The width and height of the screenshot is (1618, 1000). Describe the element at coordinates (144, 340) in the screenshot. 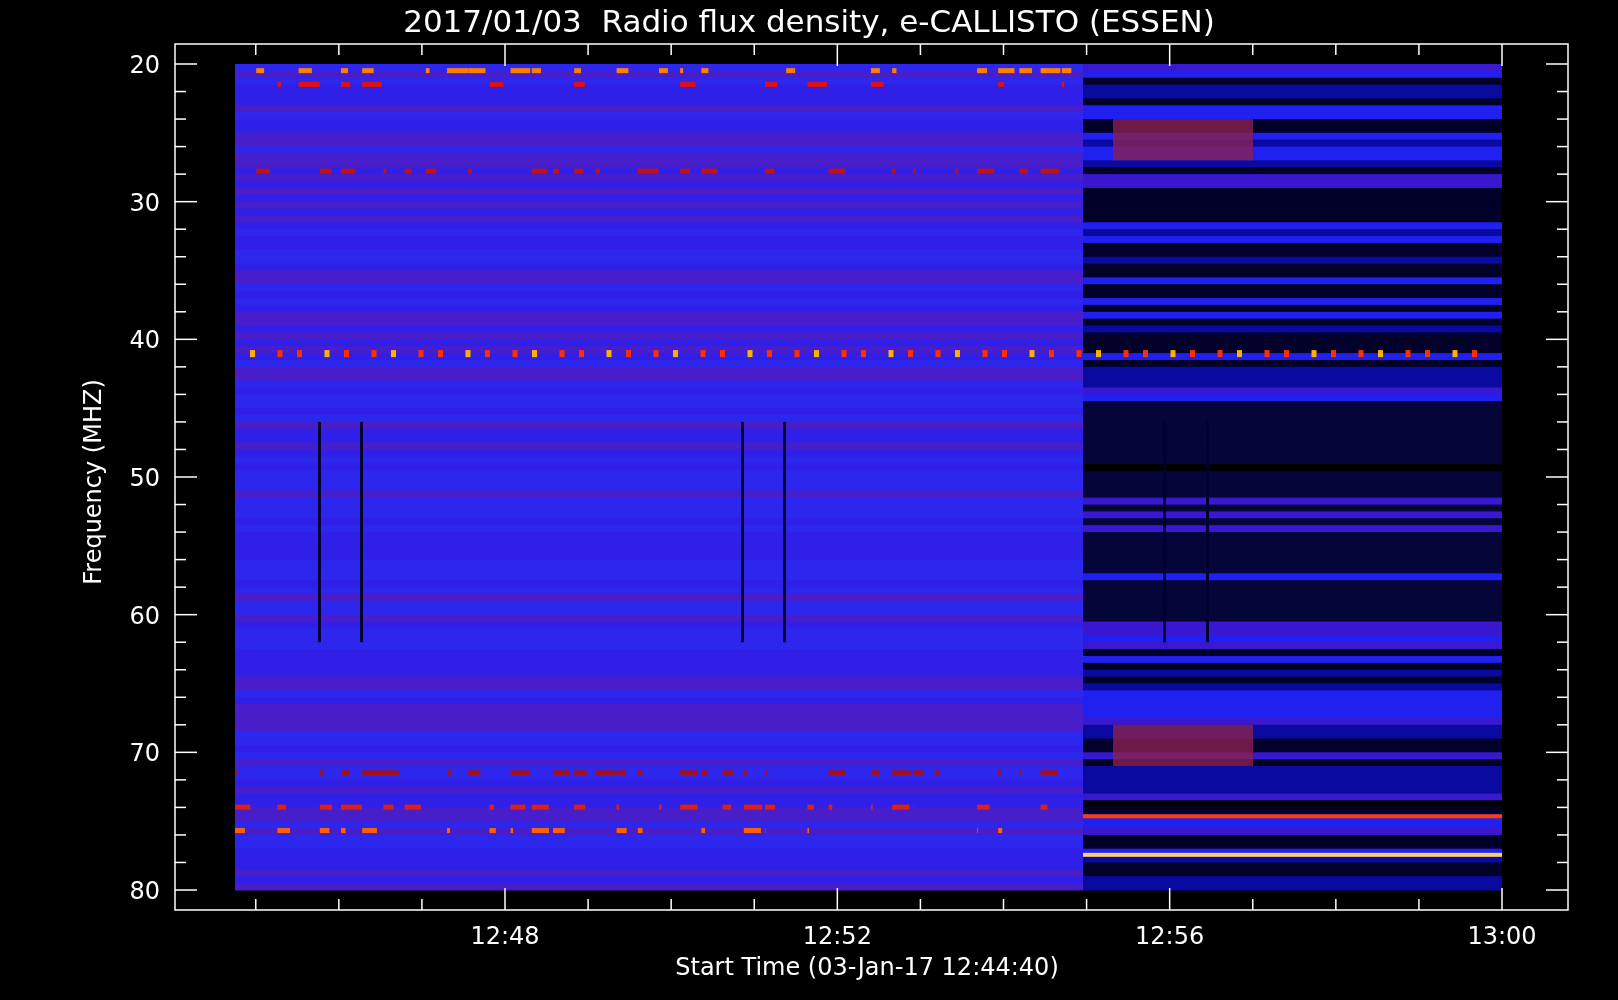

I see `y-tick-label: 40` at that location.